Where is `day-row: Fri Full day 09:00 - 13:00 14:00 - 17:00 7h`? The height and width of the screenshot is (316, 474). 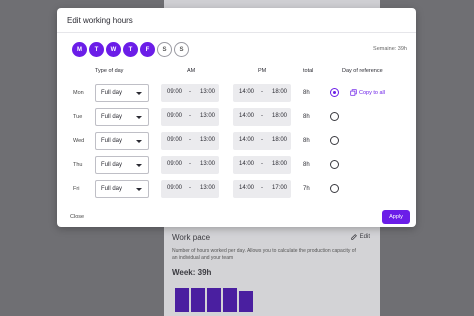
day-row: Fri Full day 09:00 - 13:00 14:00 - 17:00 7h is located at coordinates (236, 190).